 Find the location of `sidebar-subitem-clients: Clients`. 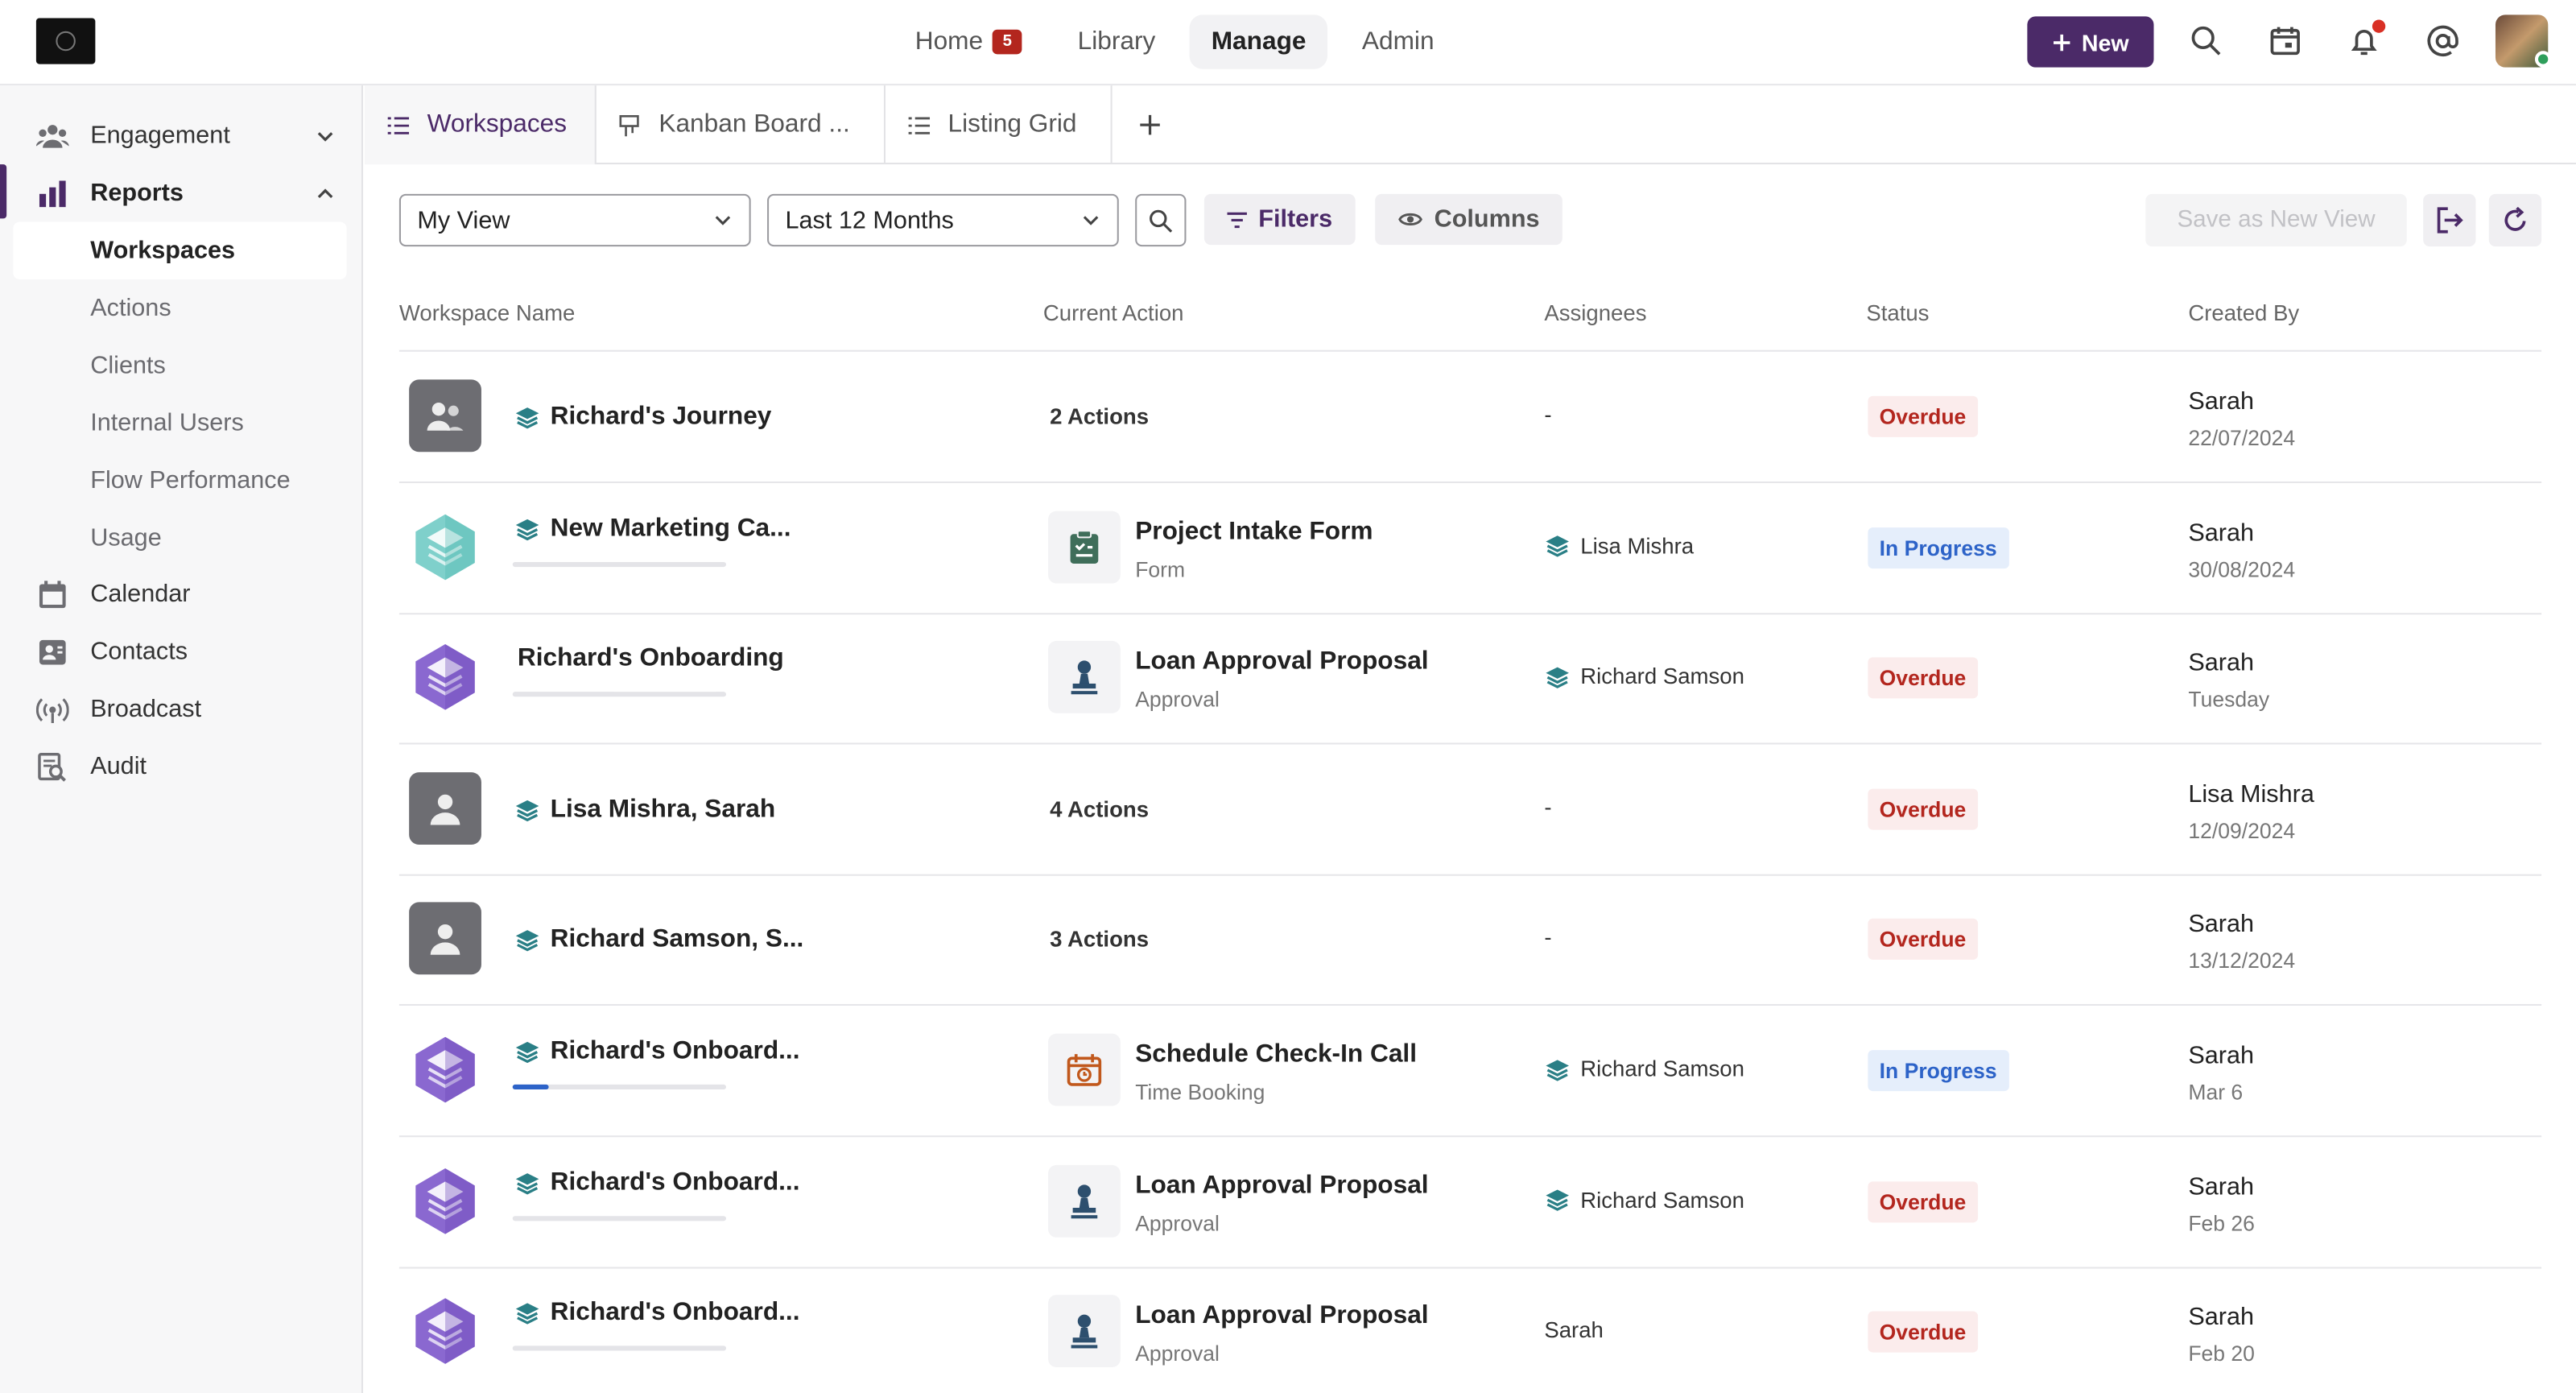

sidebar-subitem-clients: Clients is located at coordinates (128, 365).